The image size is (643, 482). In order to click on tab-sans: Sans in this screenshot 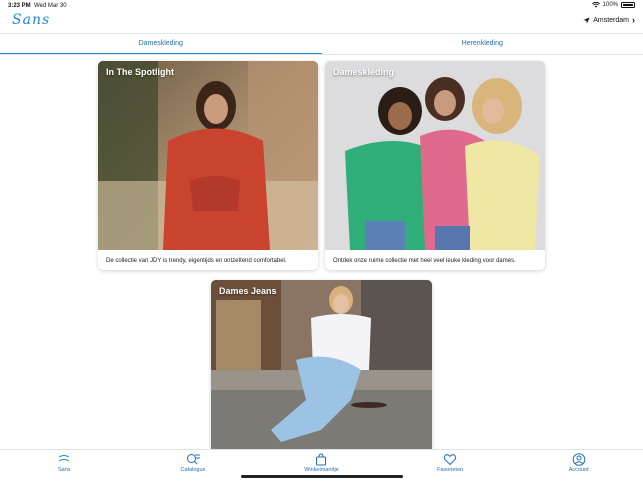, I will do `click(64, 466)`.